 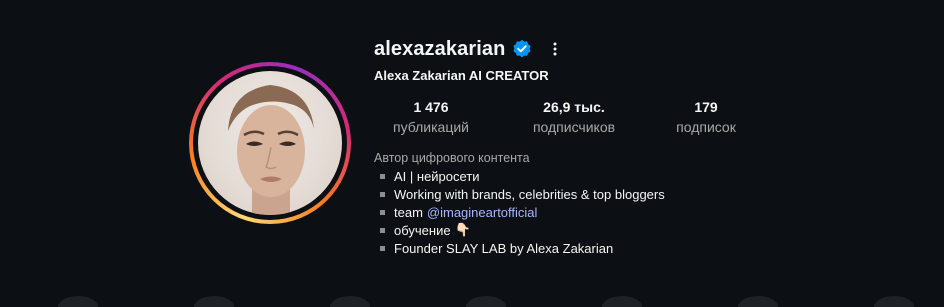 I want to click on story-highlights-strip, so click(x=472, y=301).